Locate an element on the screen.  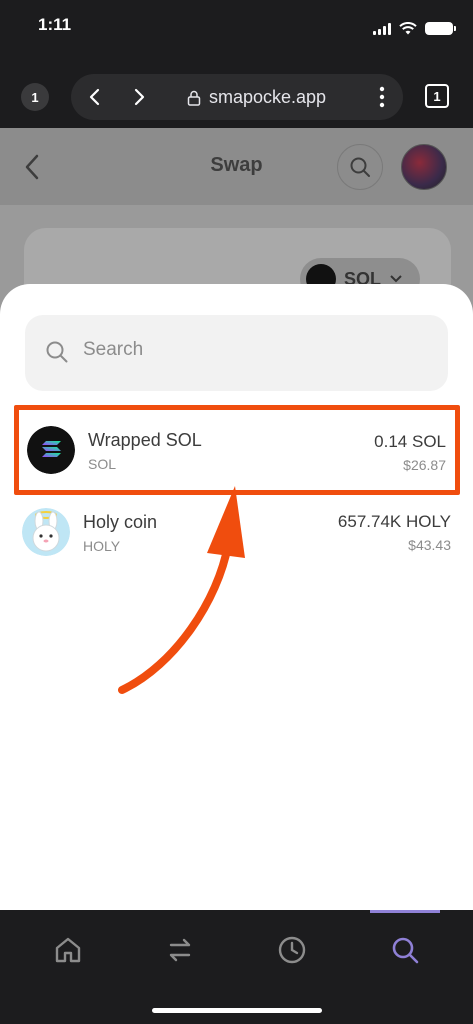
token-balance: 657.74K HOLY is located at coordinates (394, 521).